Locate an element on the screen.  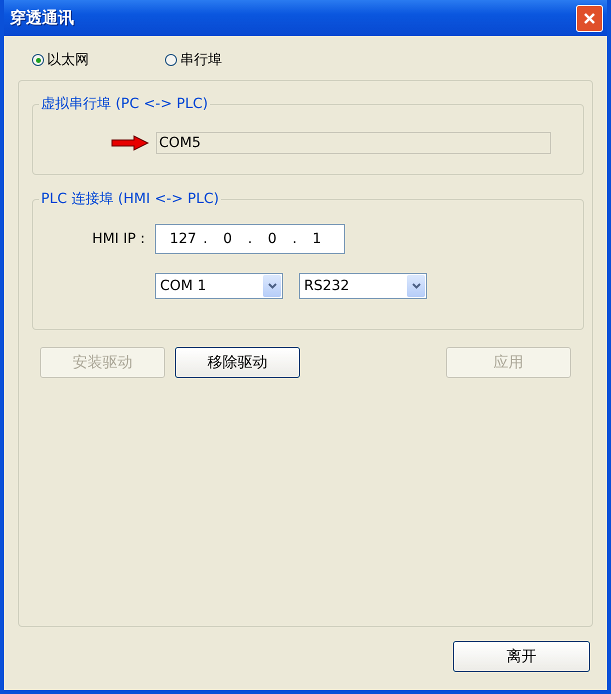
dropdown-value: RS232 is located at coordinates (327, 286).